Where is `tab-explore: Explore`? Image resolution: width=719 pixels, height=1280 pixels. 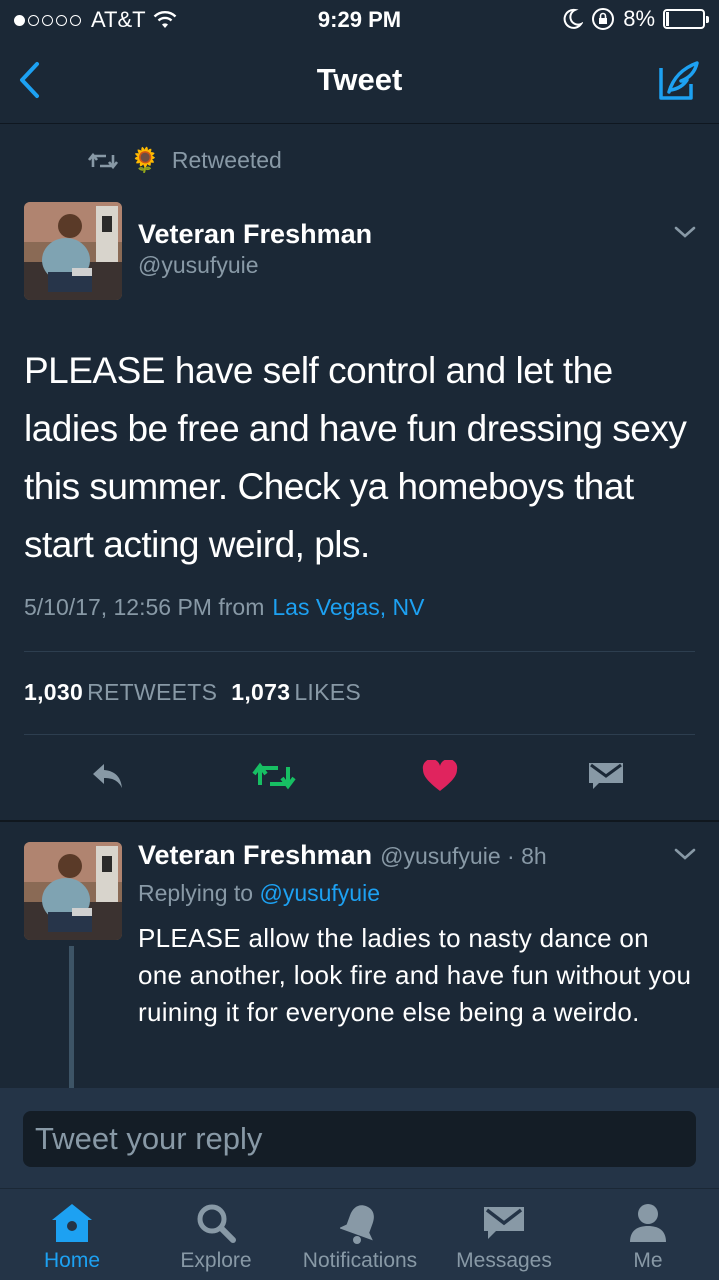
tab-explore: Explore is located at coordinates (216, 1234).